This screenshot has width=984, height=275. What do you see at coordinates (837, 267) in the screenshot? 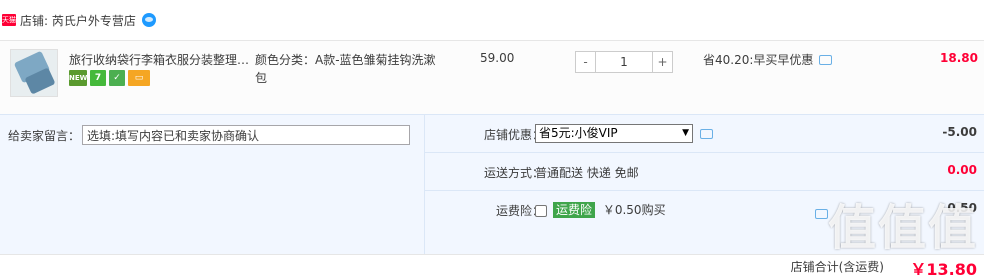
I see `shop-total-label: 店铺合计(含运费)` at bounding box center [837, 267].